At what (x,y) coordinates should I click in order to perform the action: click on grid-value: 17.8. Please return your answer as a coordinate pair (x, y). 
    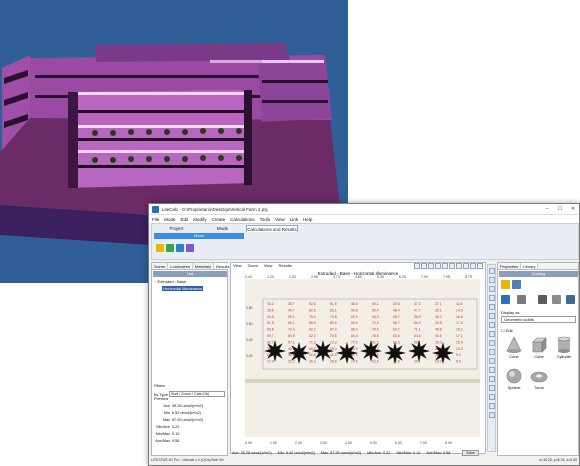
    Looking at the image, I should click on (459, 323).